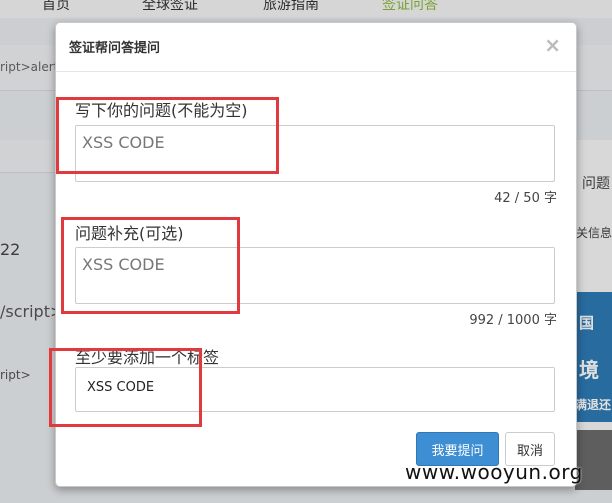  I want to click on watermark: www.wooyun.org, so click(494, 472).